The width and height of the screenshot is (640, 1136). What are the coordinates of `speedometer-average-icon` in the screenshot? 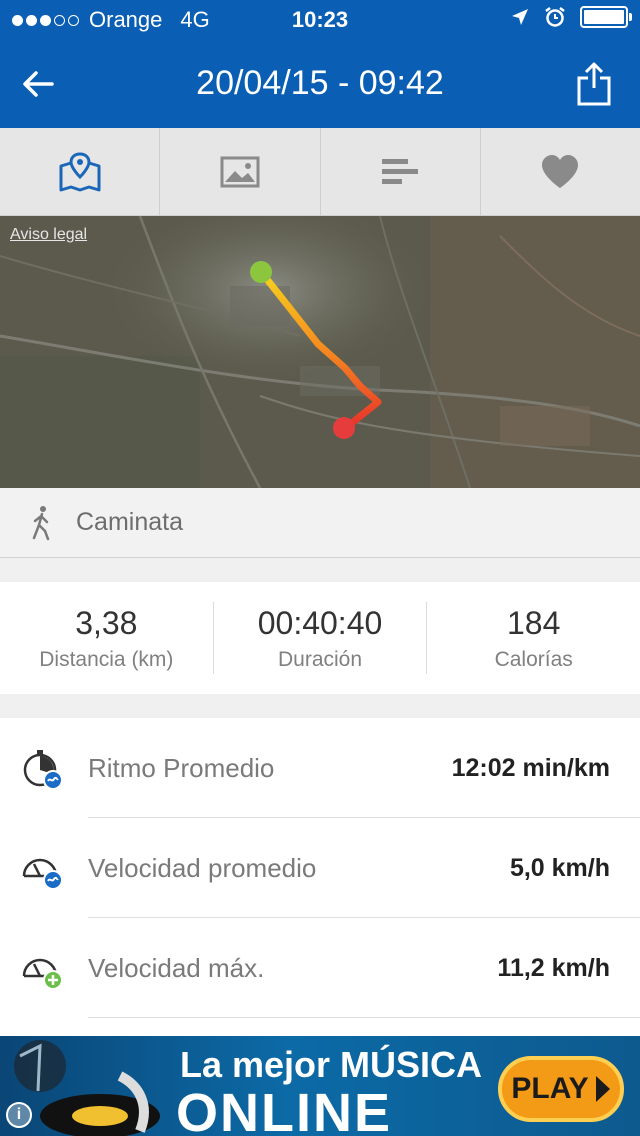 It's located at (42, 874).